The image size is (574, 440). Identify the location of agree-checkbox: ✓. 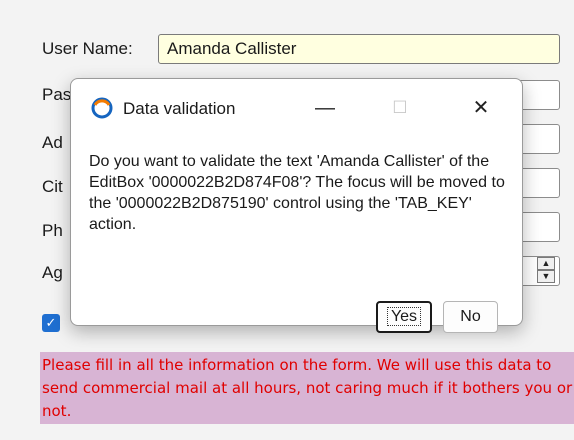
(51, 323).